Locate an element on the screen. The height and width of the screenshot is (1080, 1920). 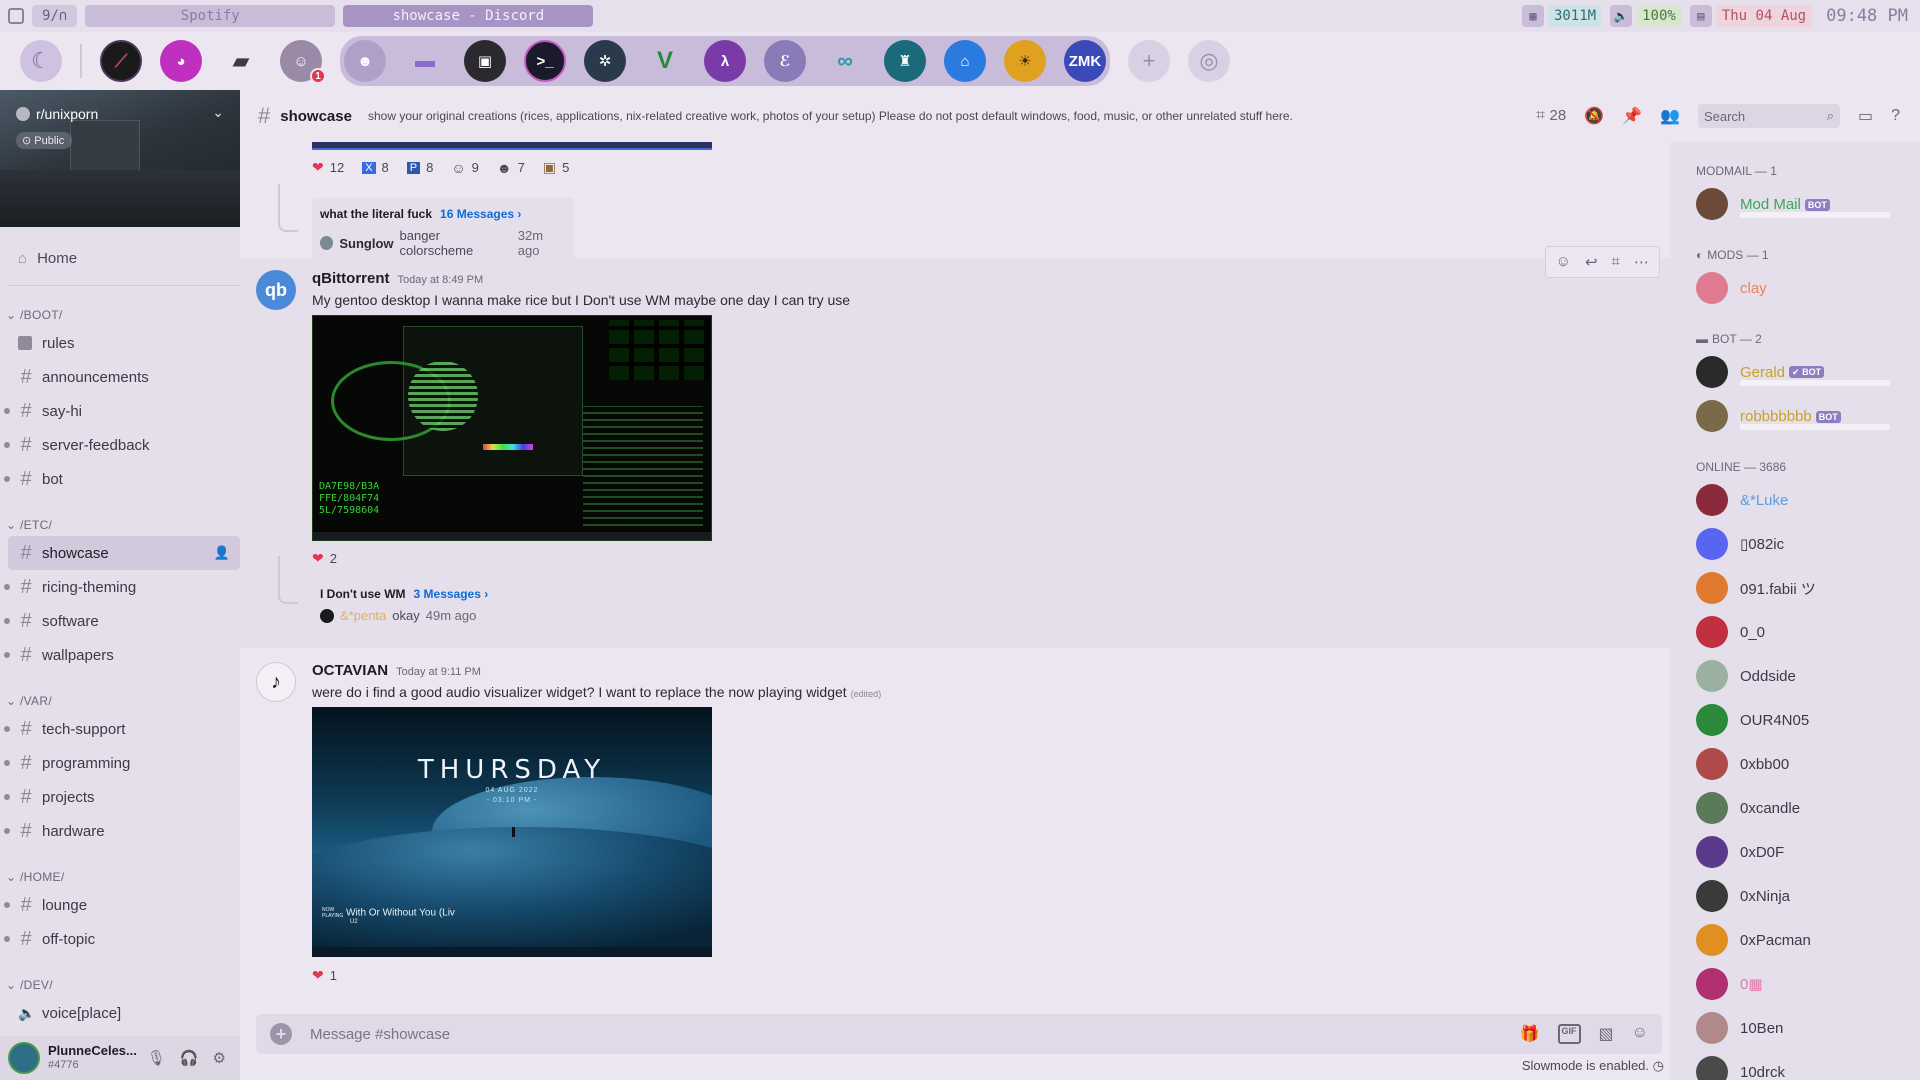
image-attachment-gentoo: DA7E98/B3A FFE/804F74 5L/7598604 is located at coordinates (512, 428).